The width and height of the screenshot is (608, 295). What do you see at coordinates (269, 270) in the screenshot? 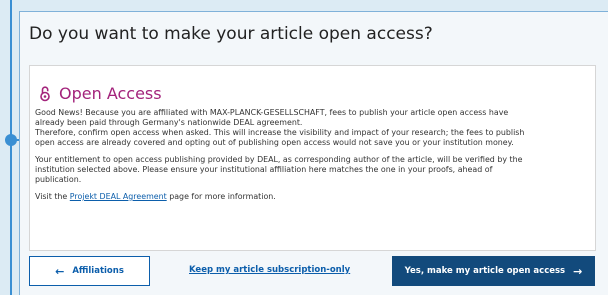
I see `keep-subscription-link: Keep my article subscription-only` at bounding box center [269, 270].